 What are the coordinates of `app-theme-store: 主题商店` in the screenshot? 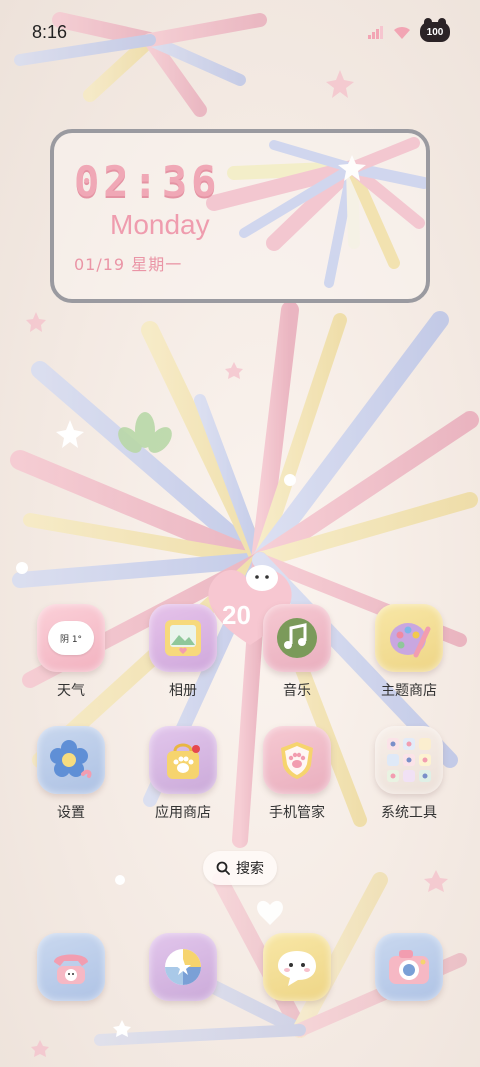 It's located at (409, 652).